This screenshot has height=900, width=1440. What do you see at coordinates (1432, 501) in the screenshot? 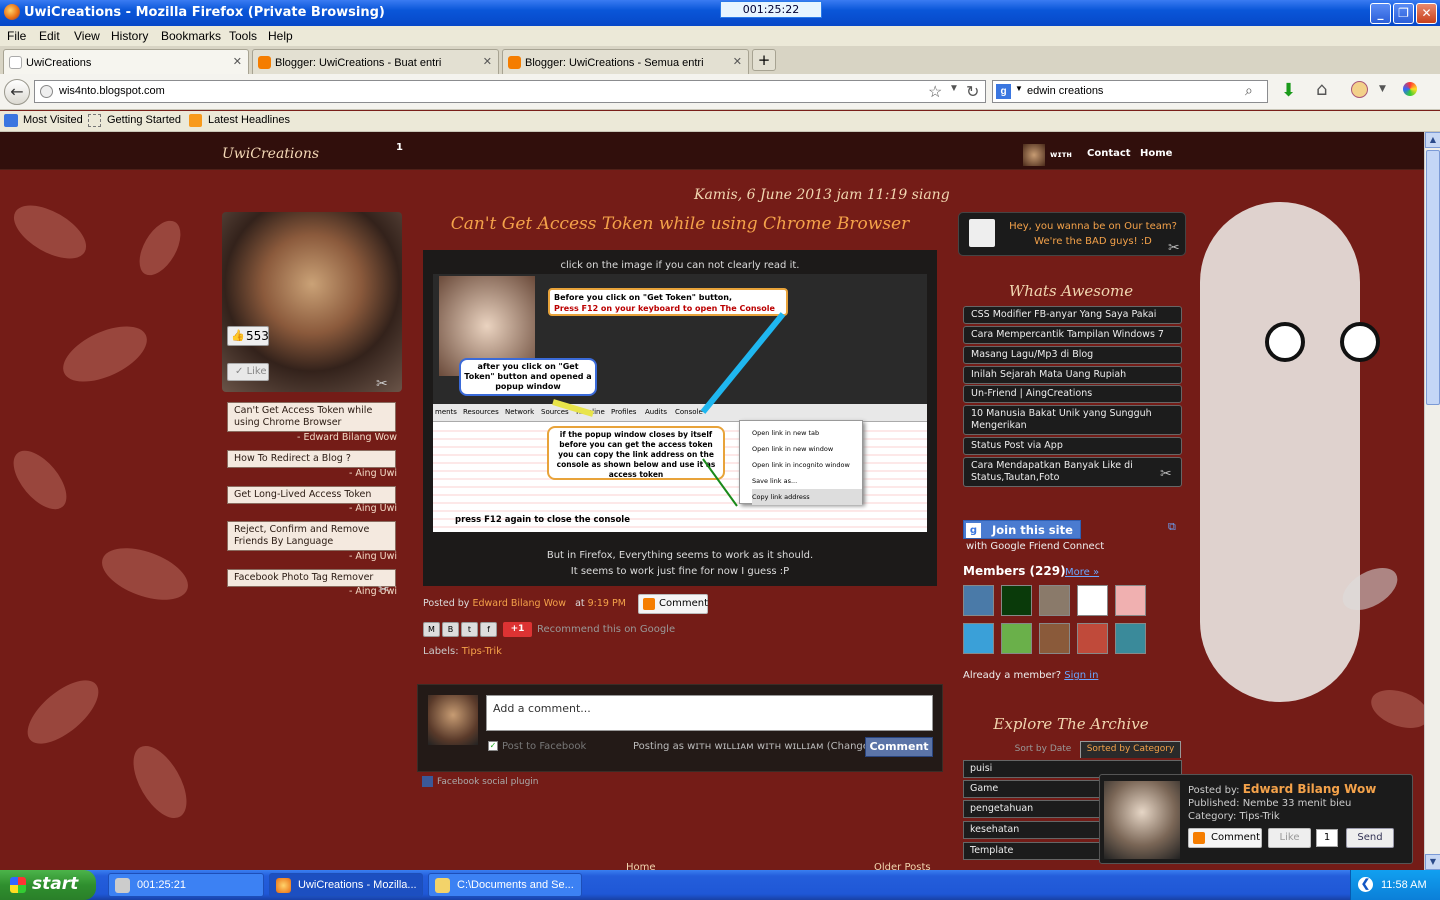
I see `vertical-scrollbar: ▲ ▼` at bounding box center [1432, 501].